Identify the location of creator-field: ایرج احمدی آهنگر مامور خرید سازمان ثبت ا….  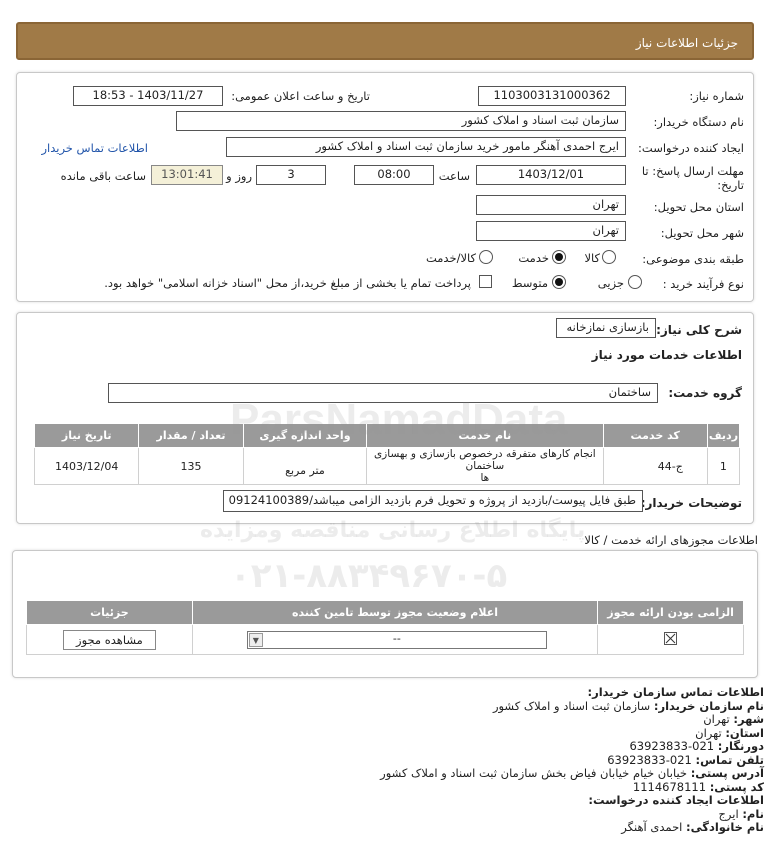
(426, 147).